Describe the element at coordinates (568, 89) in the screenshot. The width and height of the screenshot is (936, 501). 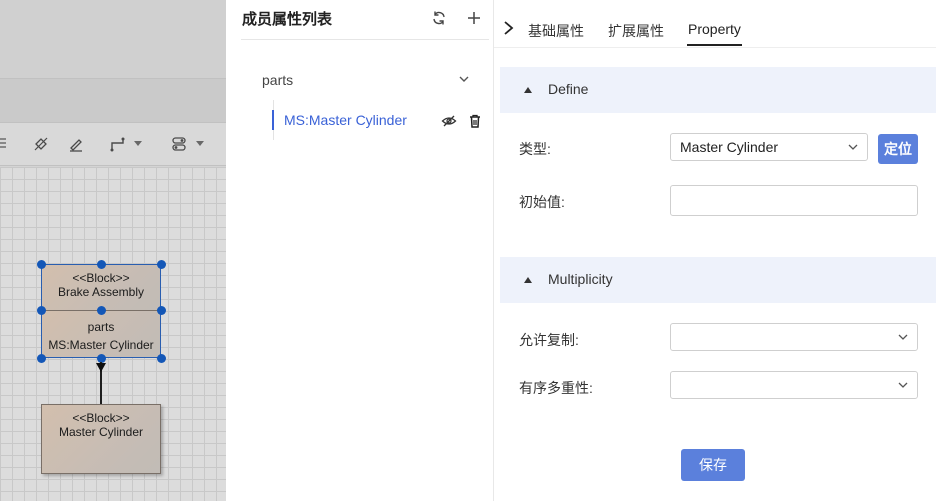
I see `section-define-title: Define` at that location.